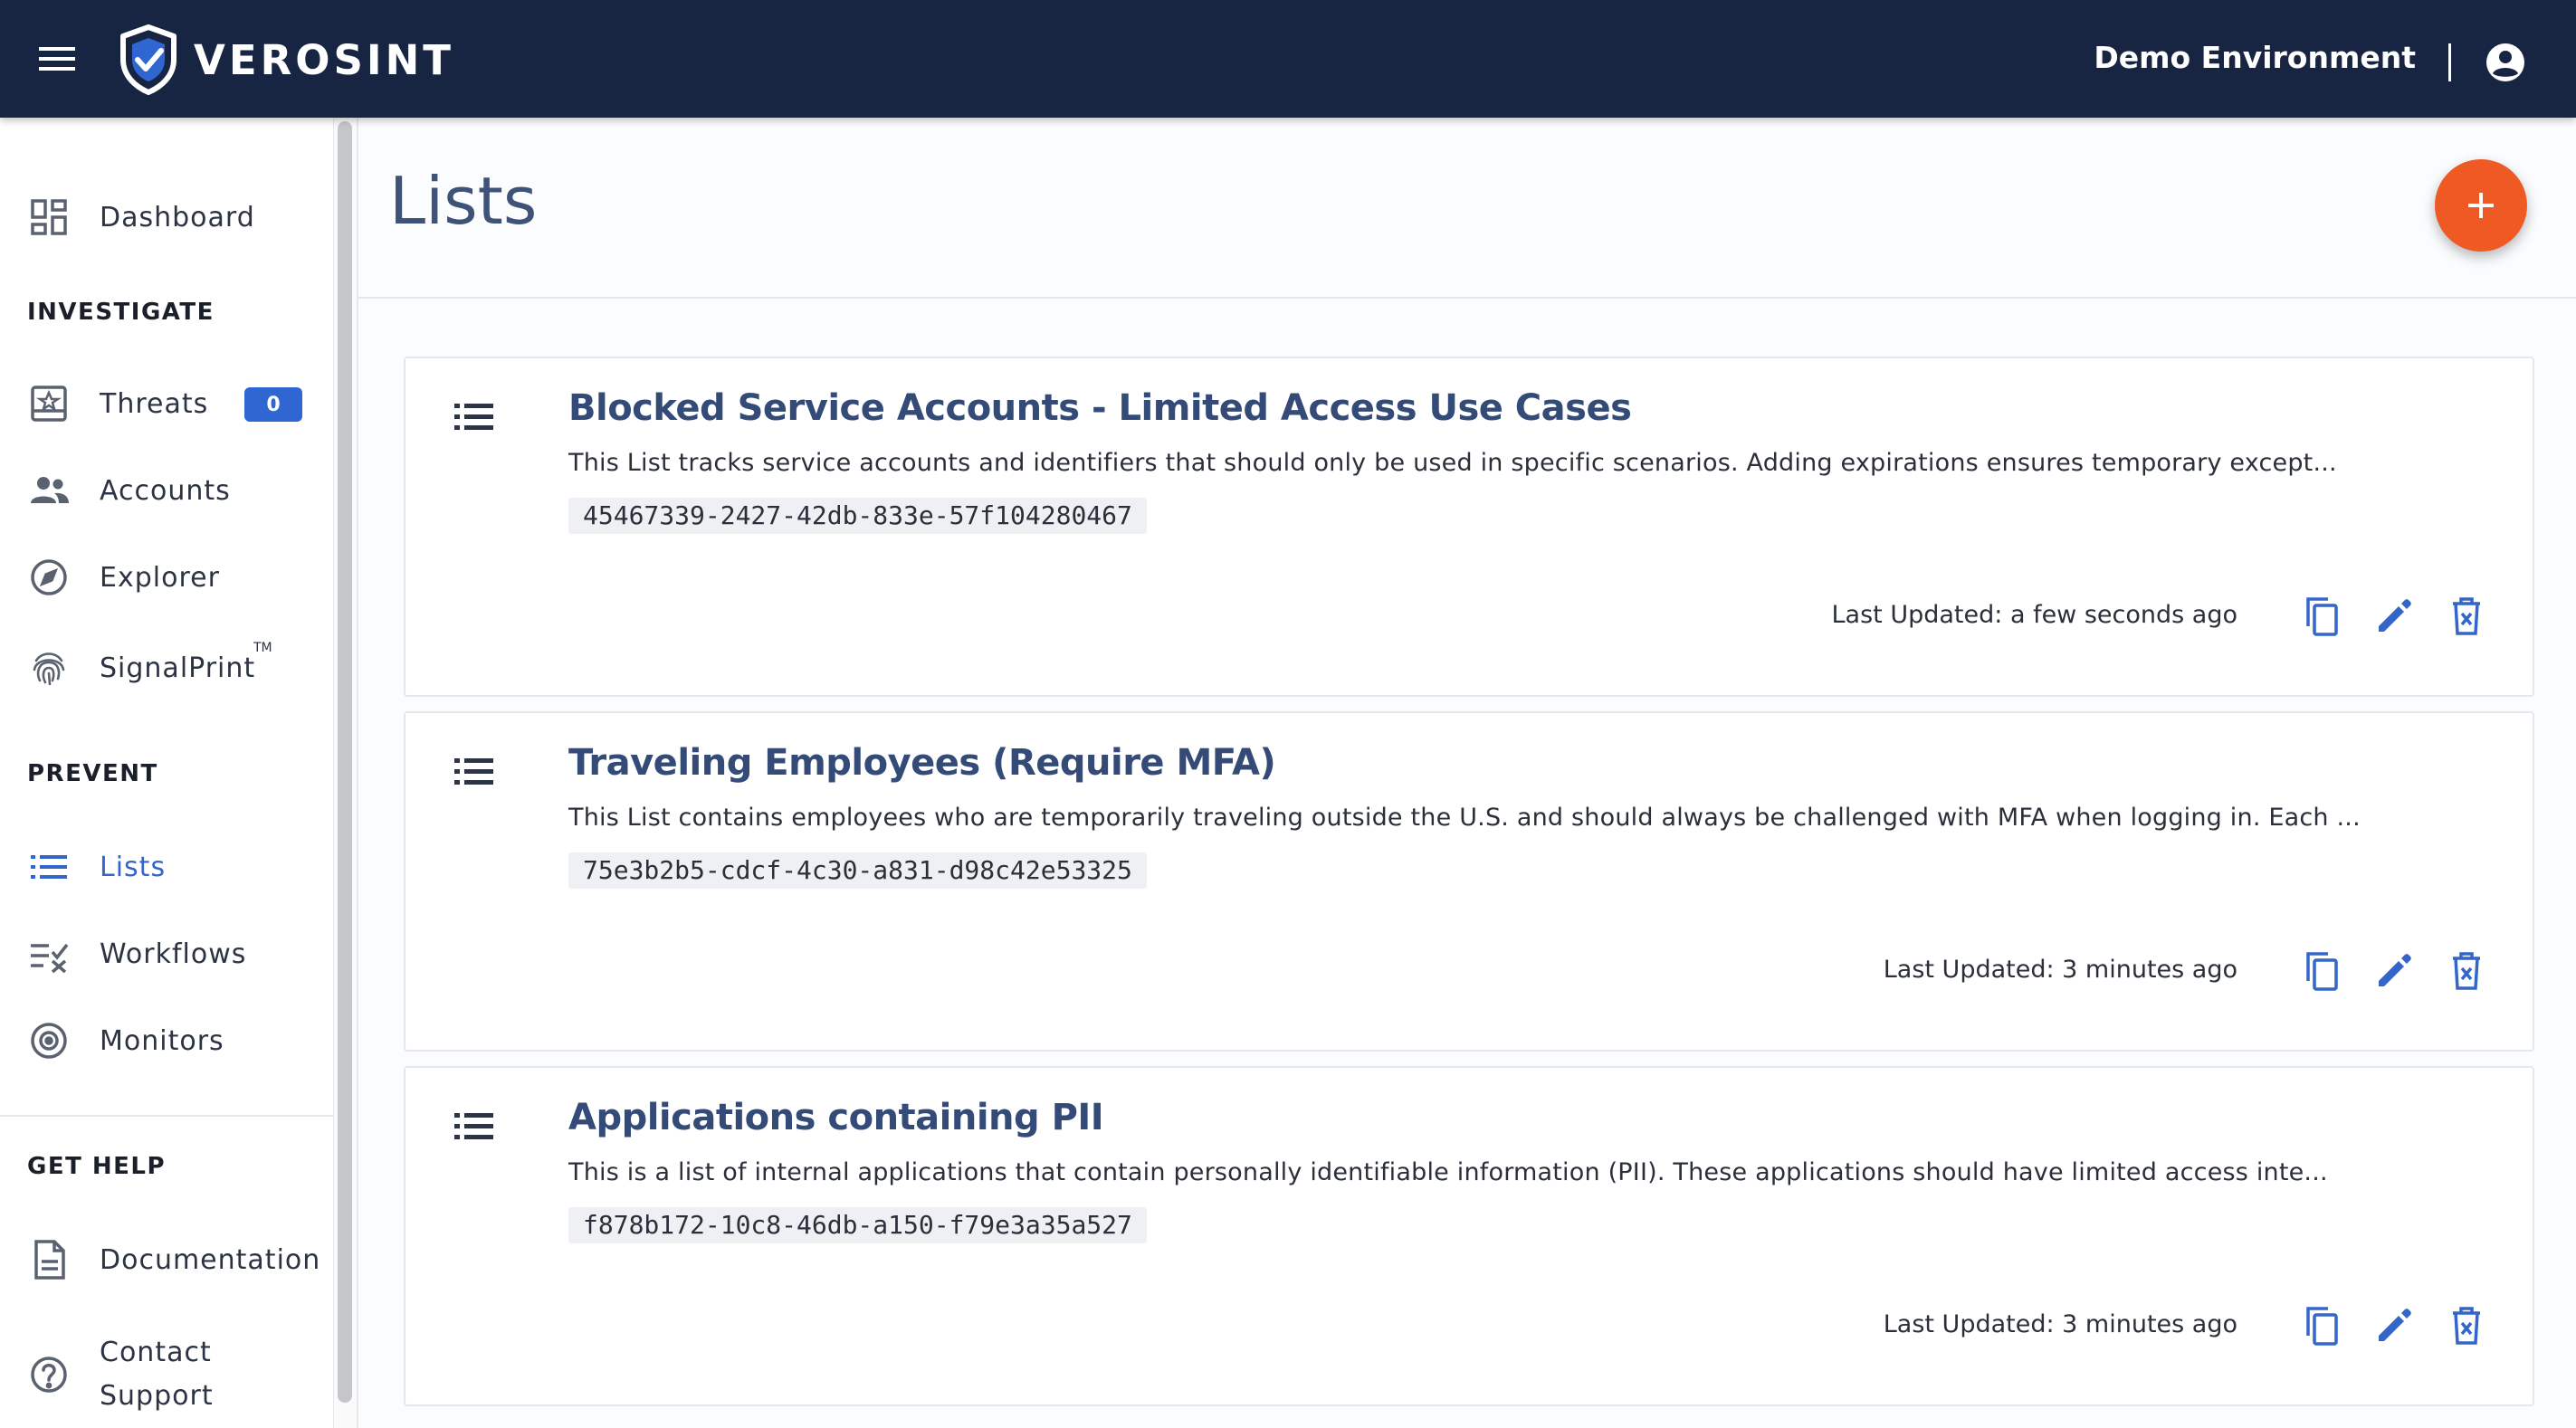 The image size is (2576, 1428). I want to click on threats-icon, so click(49, 404).